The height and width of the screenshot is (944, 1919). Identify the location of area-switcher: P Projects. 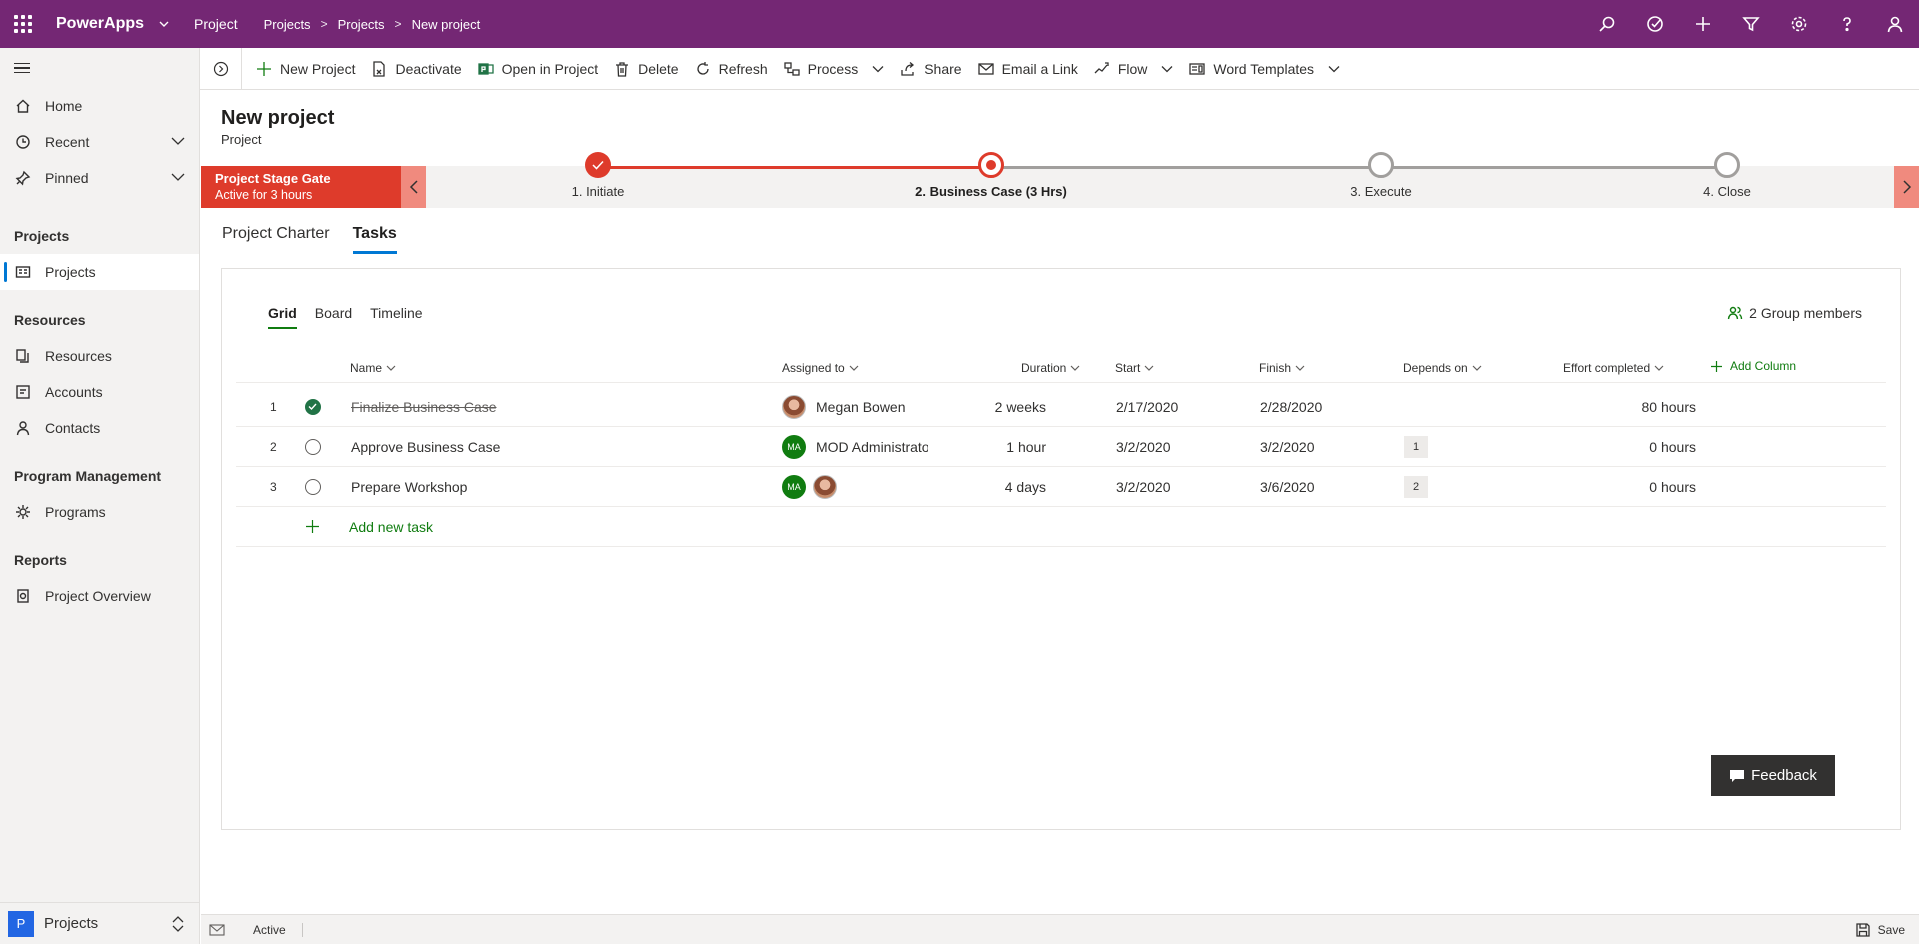
(99, 923).